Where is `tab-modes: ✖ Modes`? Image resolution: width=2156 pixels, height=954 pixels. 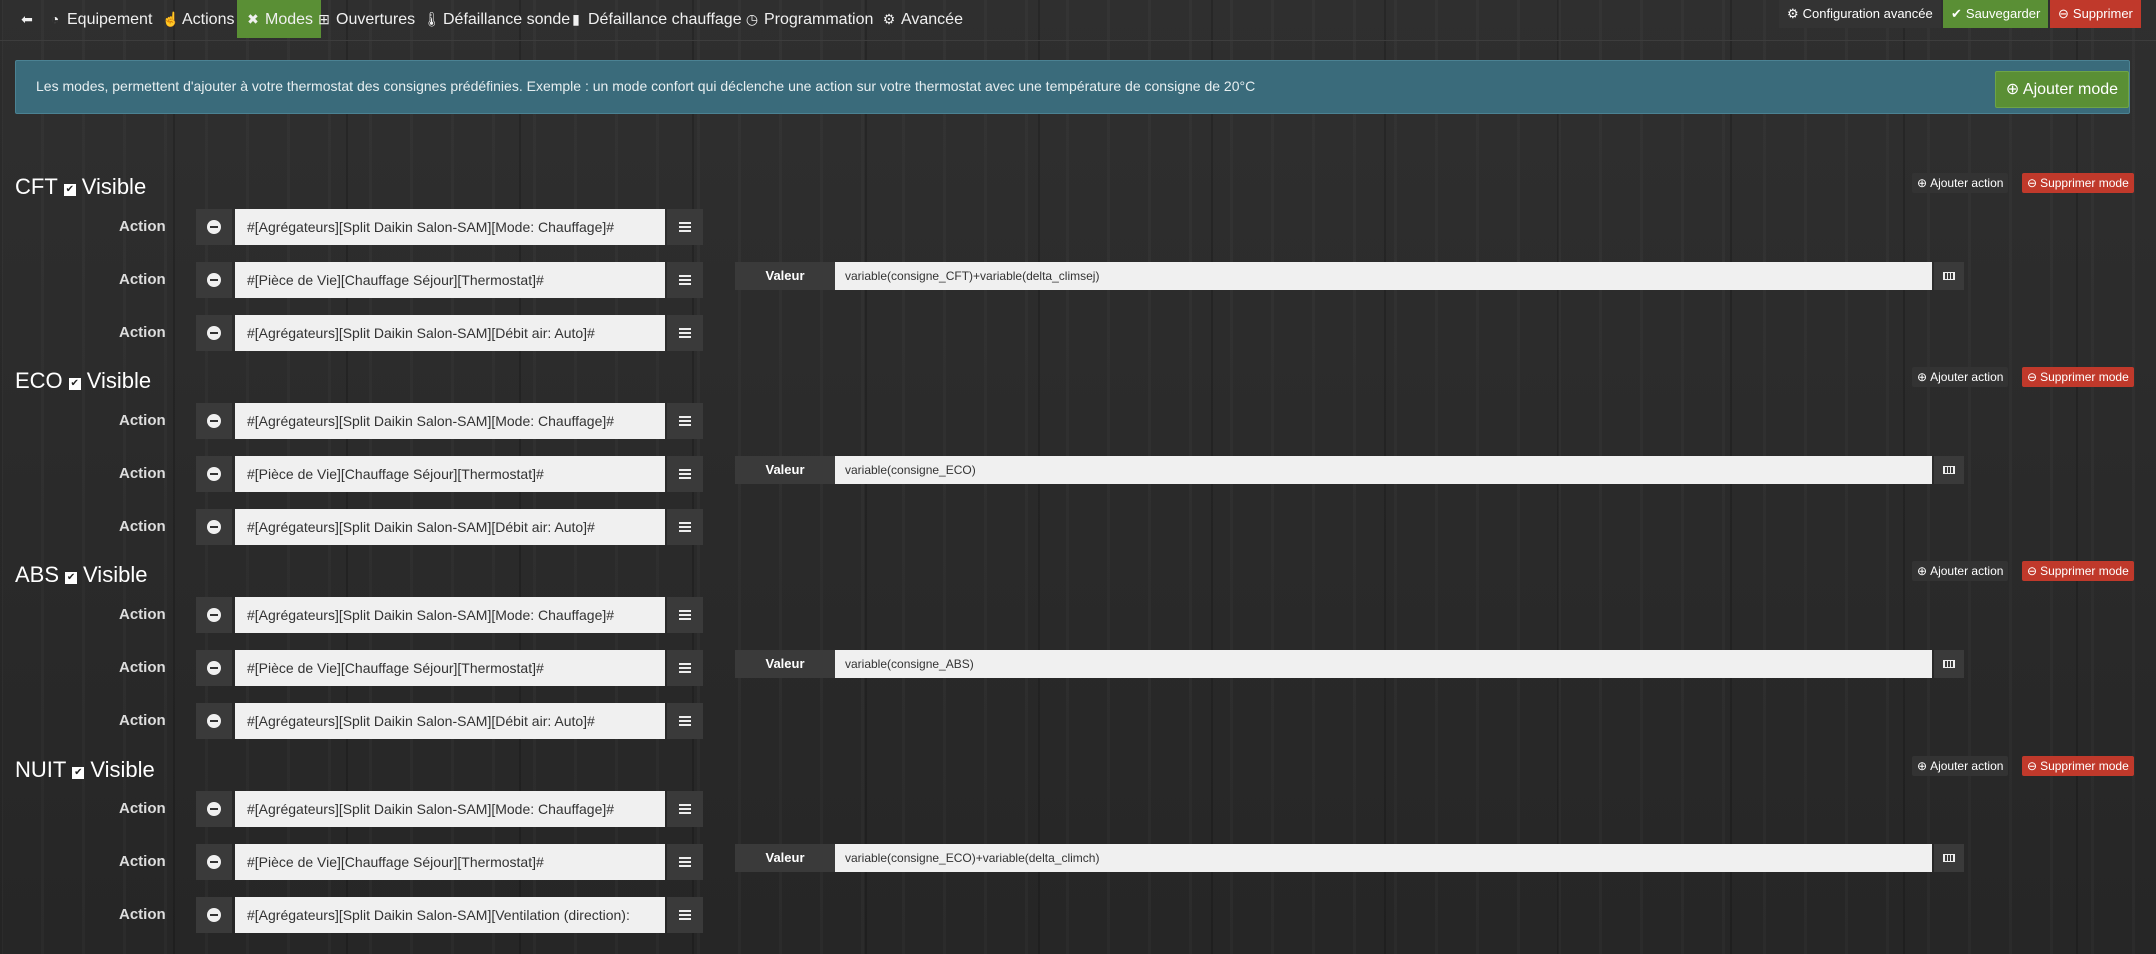 tab-modes: ✖ Modes is located at coordinates (279, 19).